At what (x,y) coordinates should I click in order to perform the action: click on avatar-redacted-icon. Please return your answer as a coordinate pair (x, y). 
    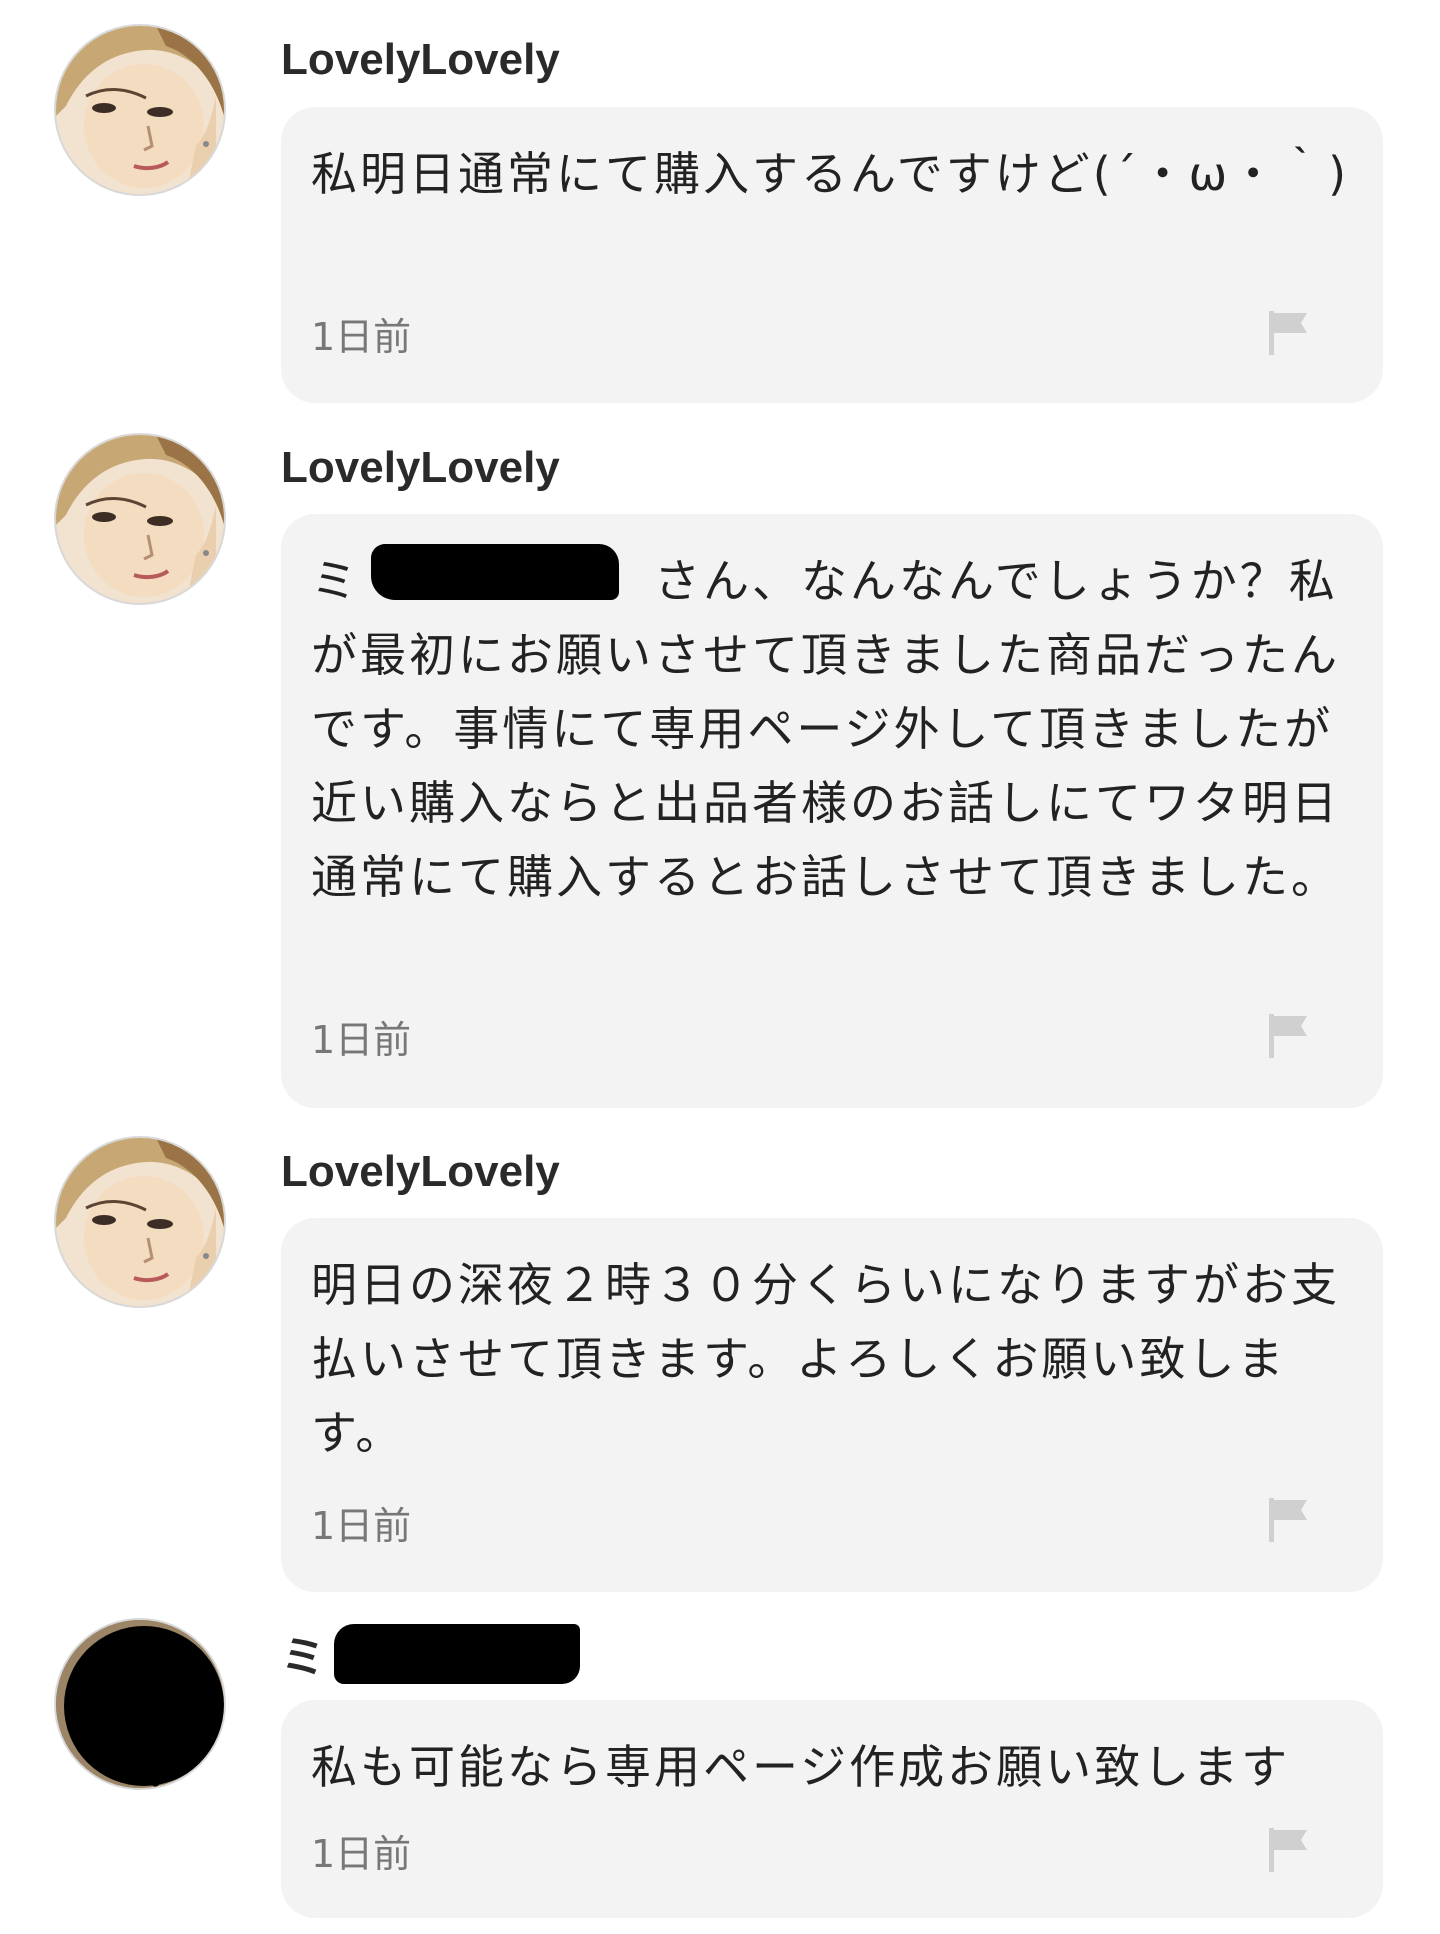
    Looking at the image, I should click on (140, 1704).